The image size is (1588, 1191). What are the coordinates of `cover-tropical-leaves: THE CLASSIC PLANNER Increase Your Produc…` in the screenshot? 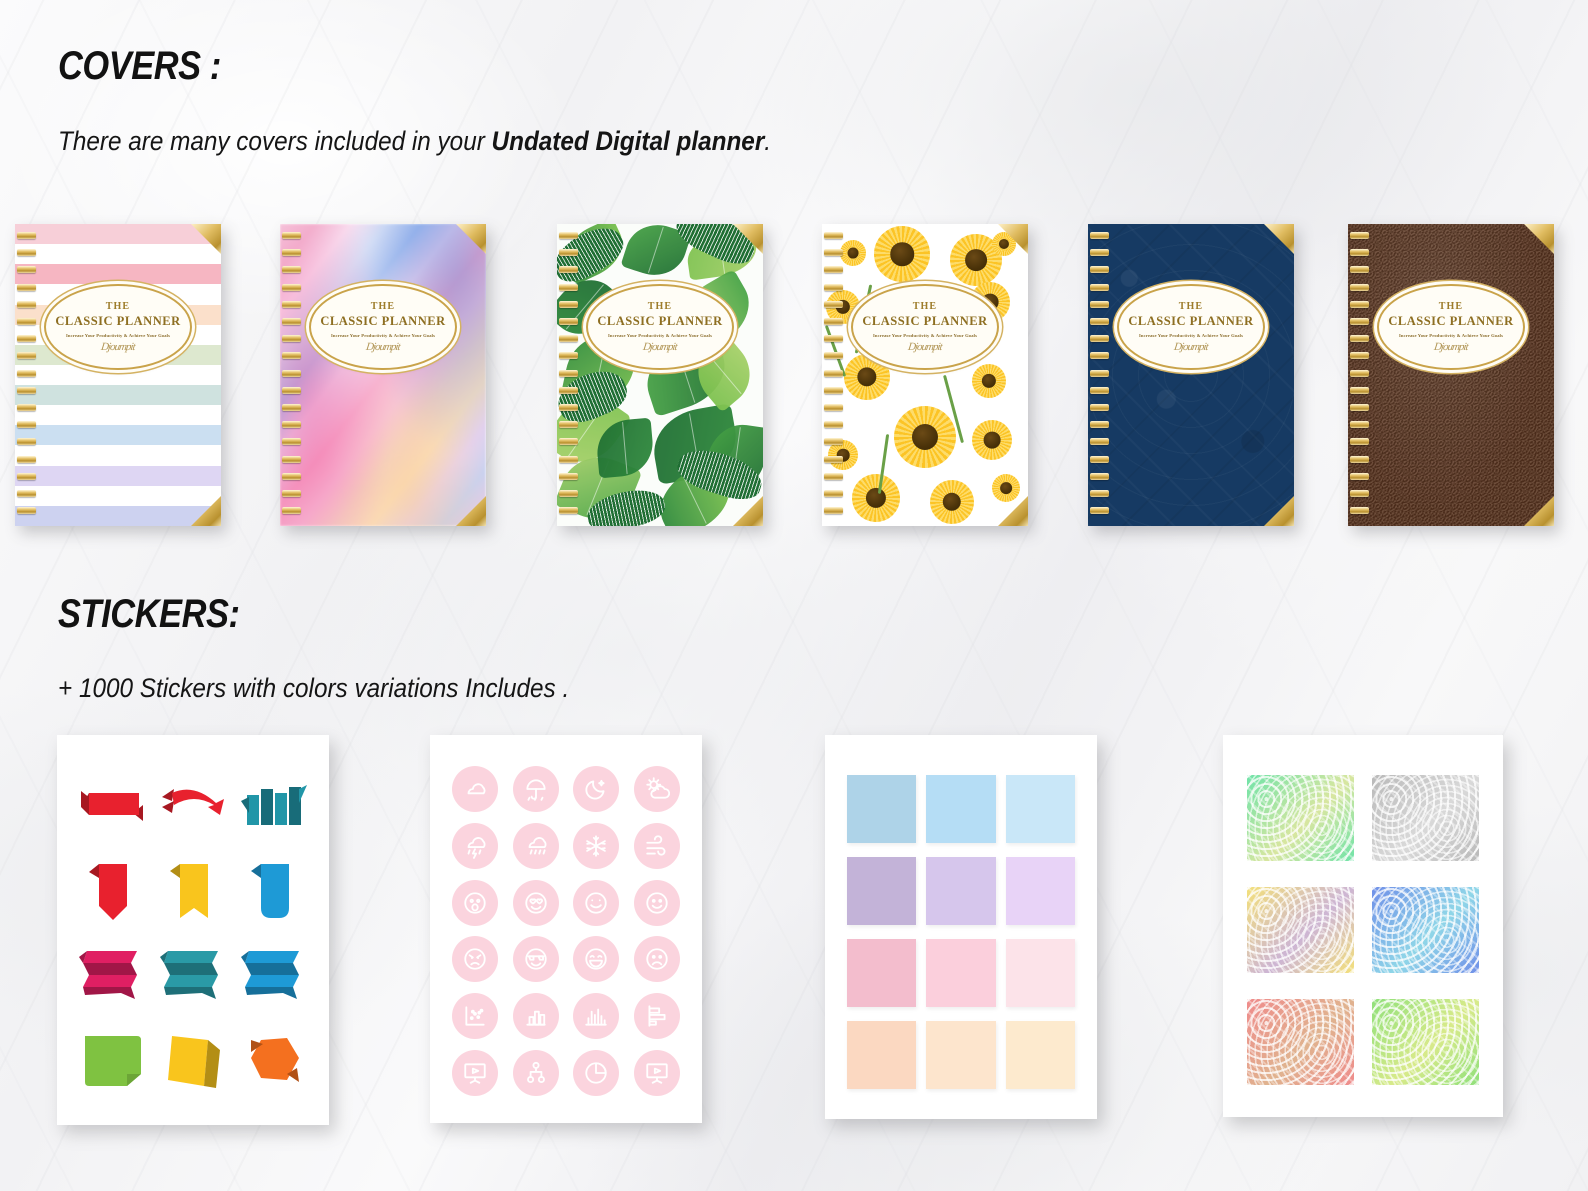 It's located at (660, 375).